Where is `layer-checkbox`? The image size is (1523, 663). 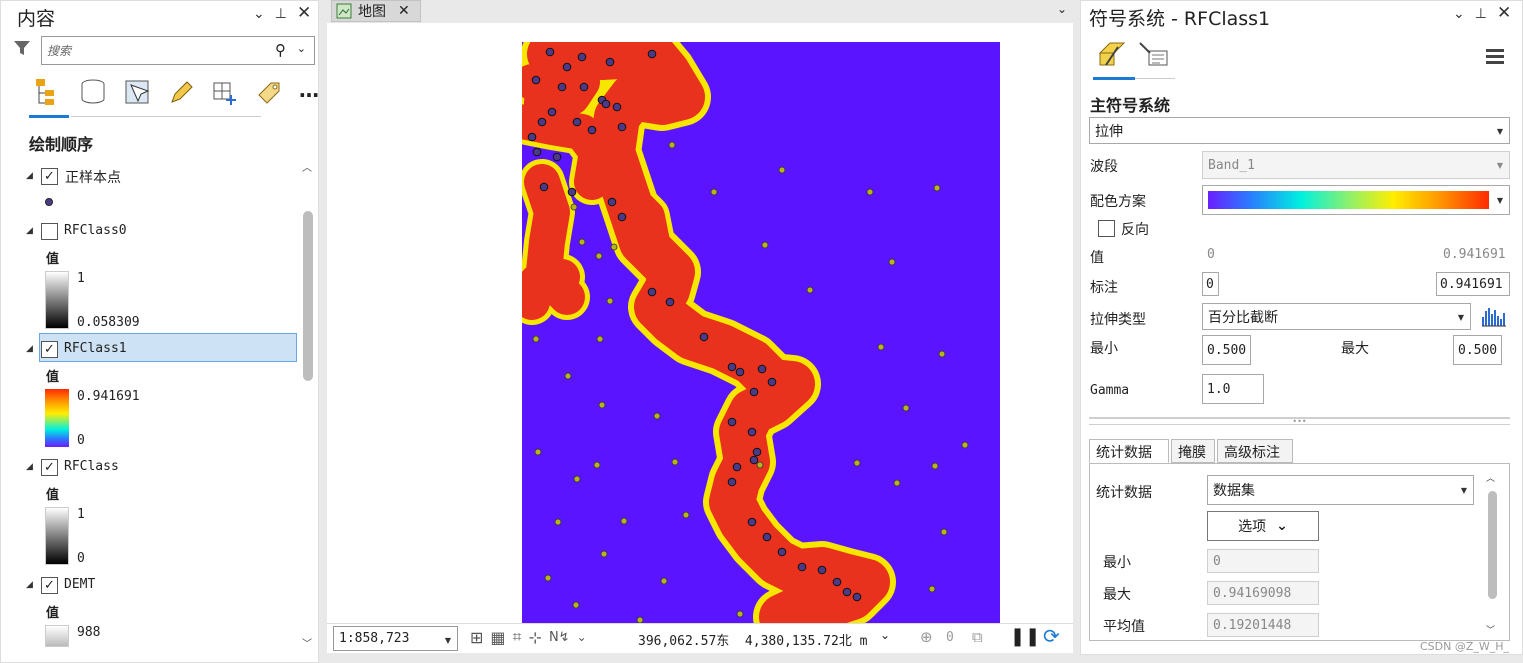
layer-checkbox is located at coordinates (49, 231).